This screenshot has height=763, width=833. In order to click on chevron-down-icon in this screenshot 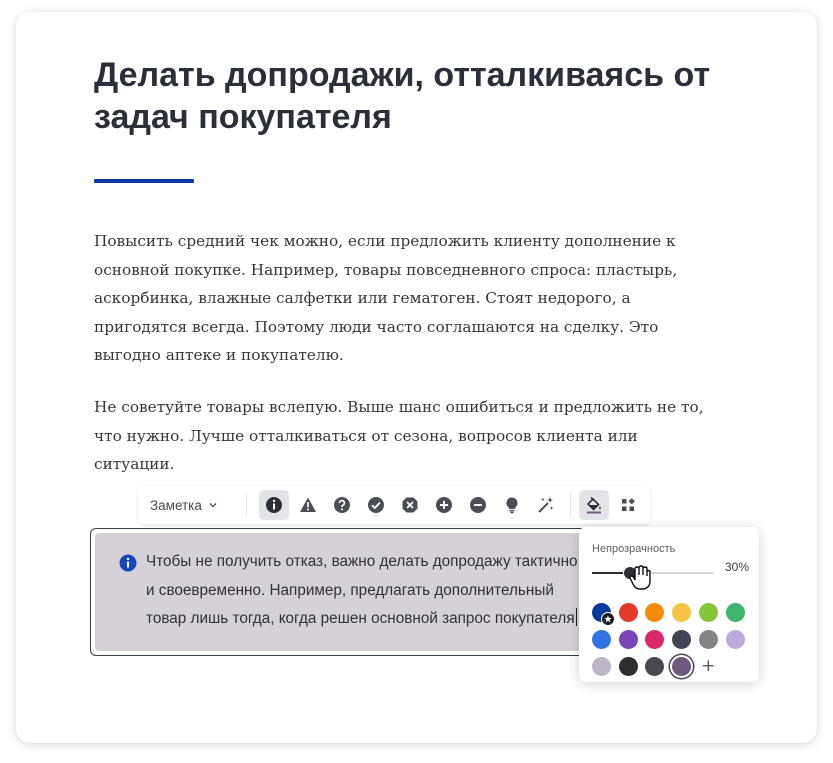, I will do `click(213, 505)`.